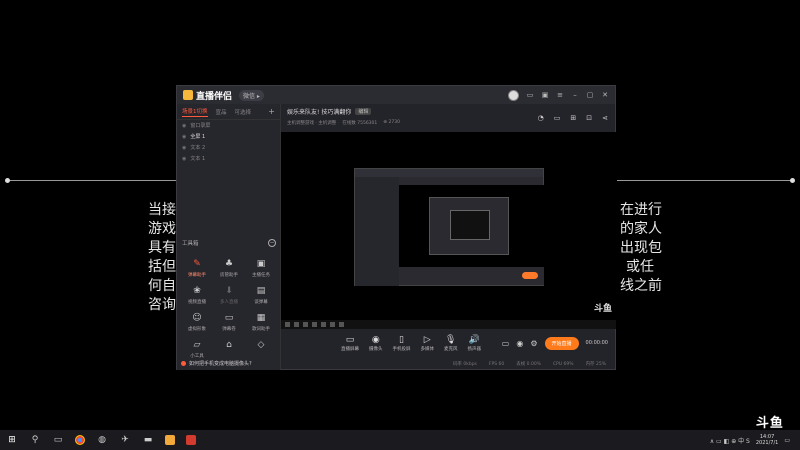  Describe the element at coordinates (228, 125) in the screenshot. I see `scene-item: ◉ 窗口录屏` at that location.